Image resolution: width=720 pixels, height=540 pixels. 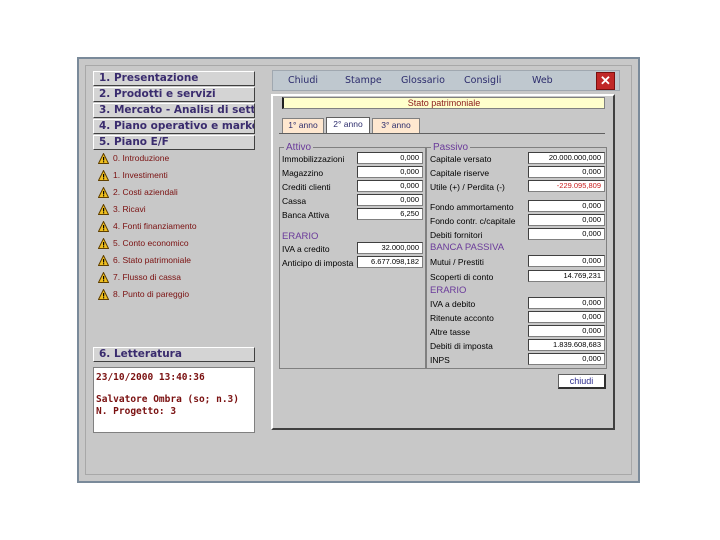 What do you see at coordinates (303, 173) in the screenshot?
I see `label-magazzino: Magazzino` at bounding box center [303, 173].